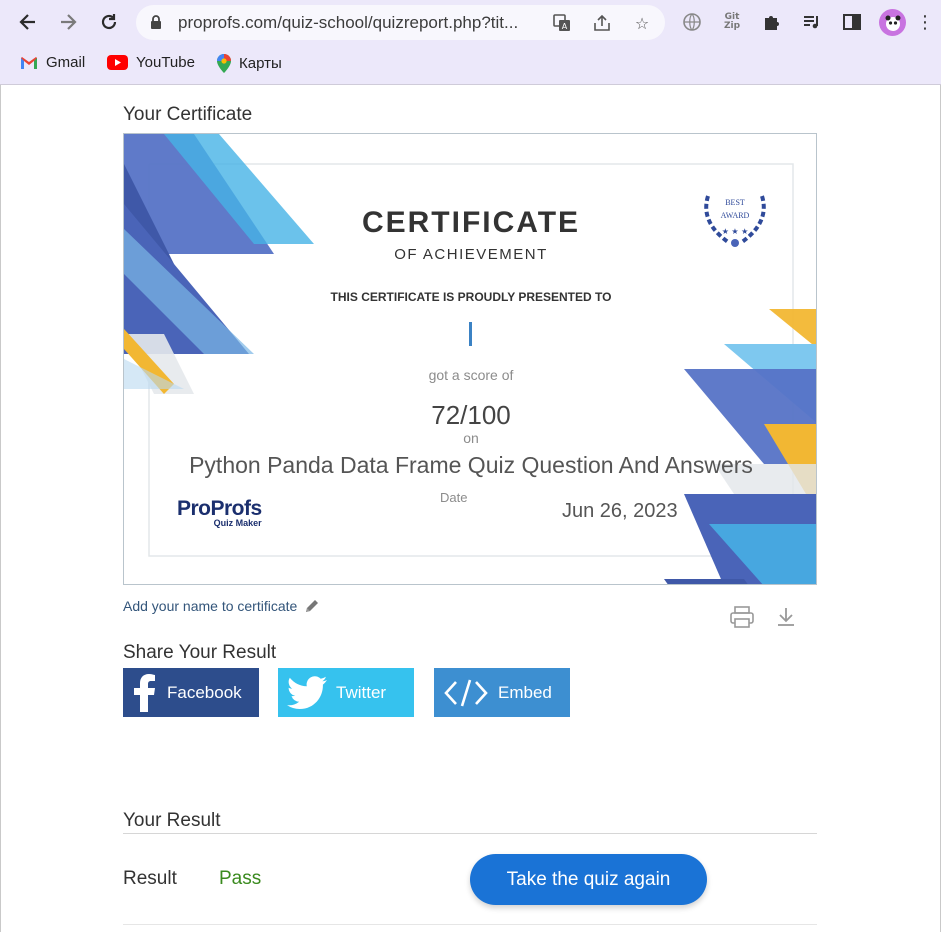  I want to click on result-value: Pass, so click(240, 878).